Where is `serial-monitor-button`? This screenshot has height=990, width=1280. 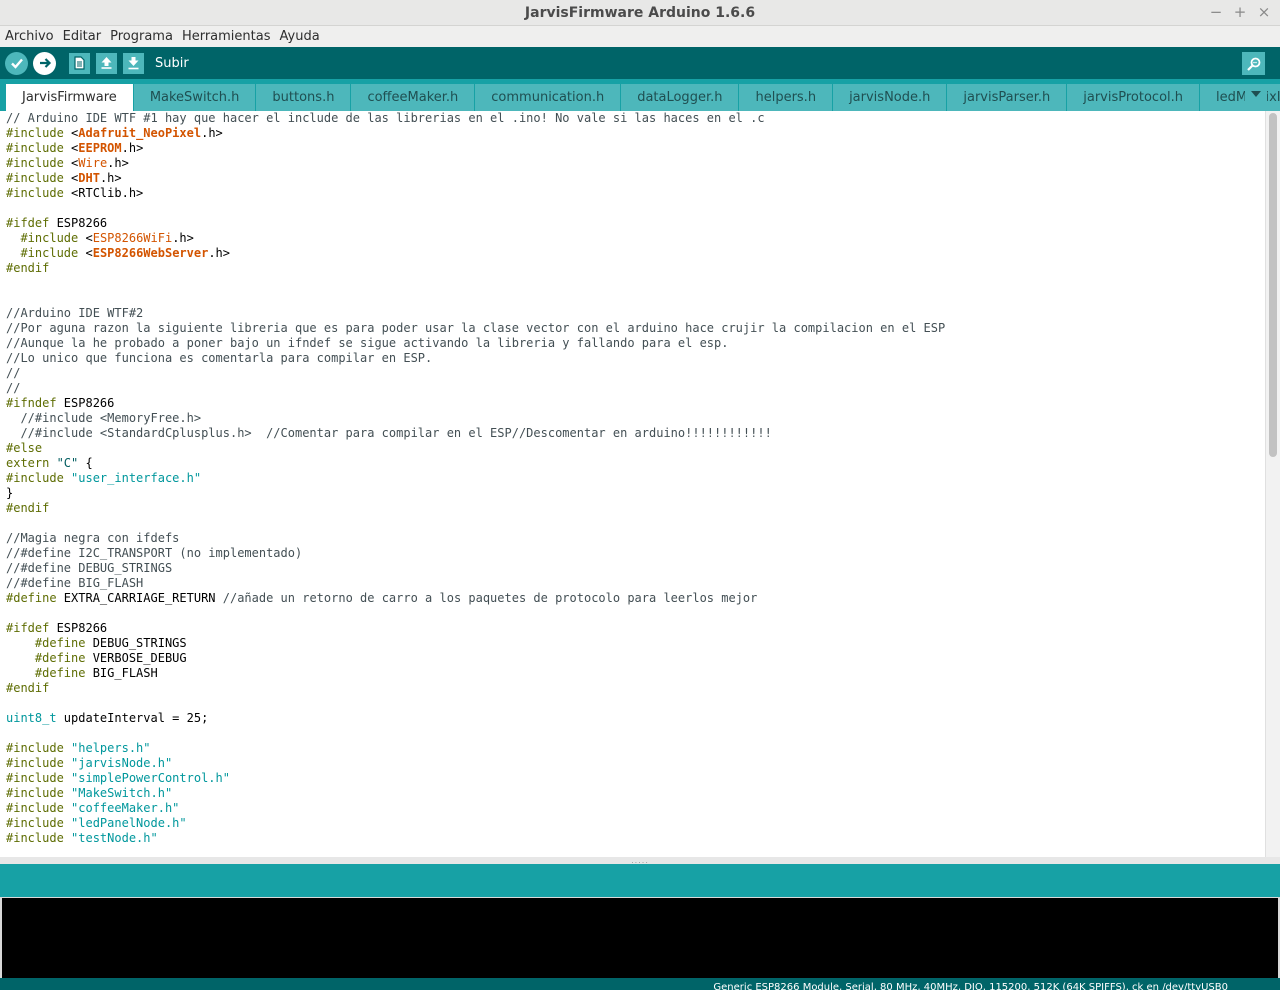 serial-monitor-button is located at coordinates (1253, 63).